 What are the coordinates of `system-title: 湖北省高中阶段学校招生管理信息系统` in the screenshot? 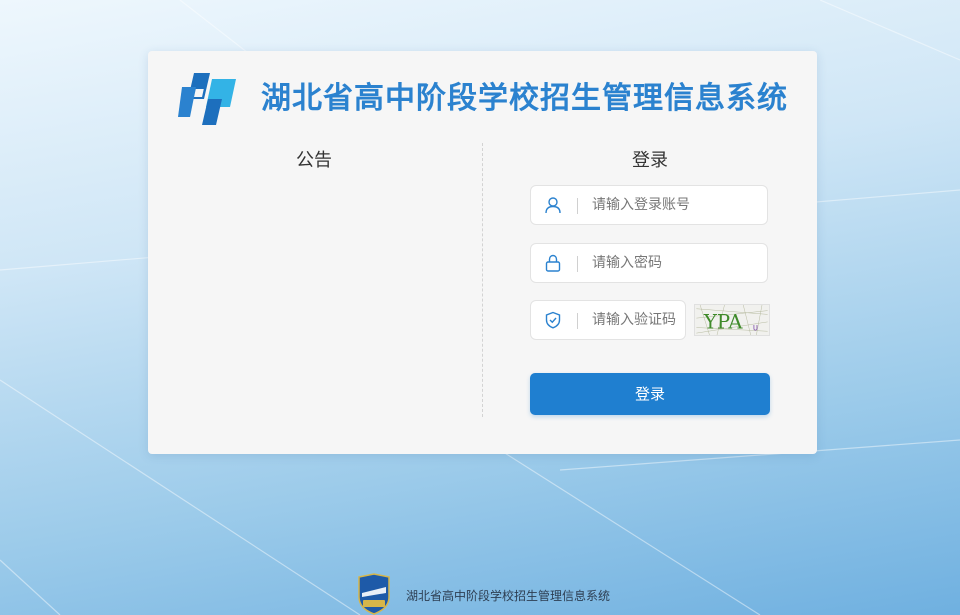 It's located at (524, 98).